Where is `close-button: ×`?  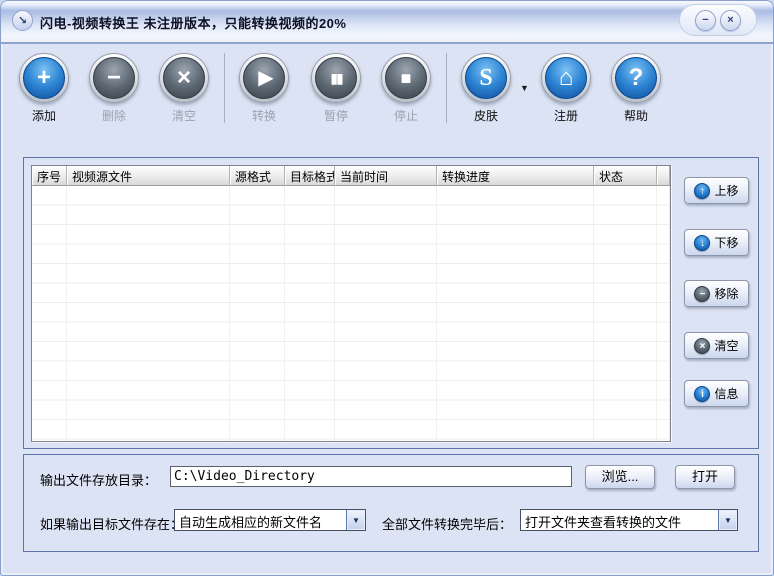 close-button: × is located at coordinates (730, 20).